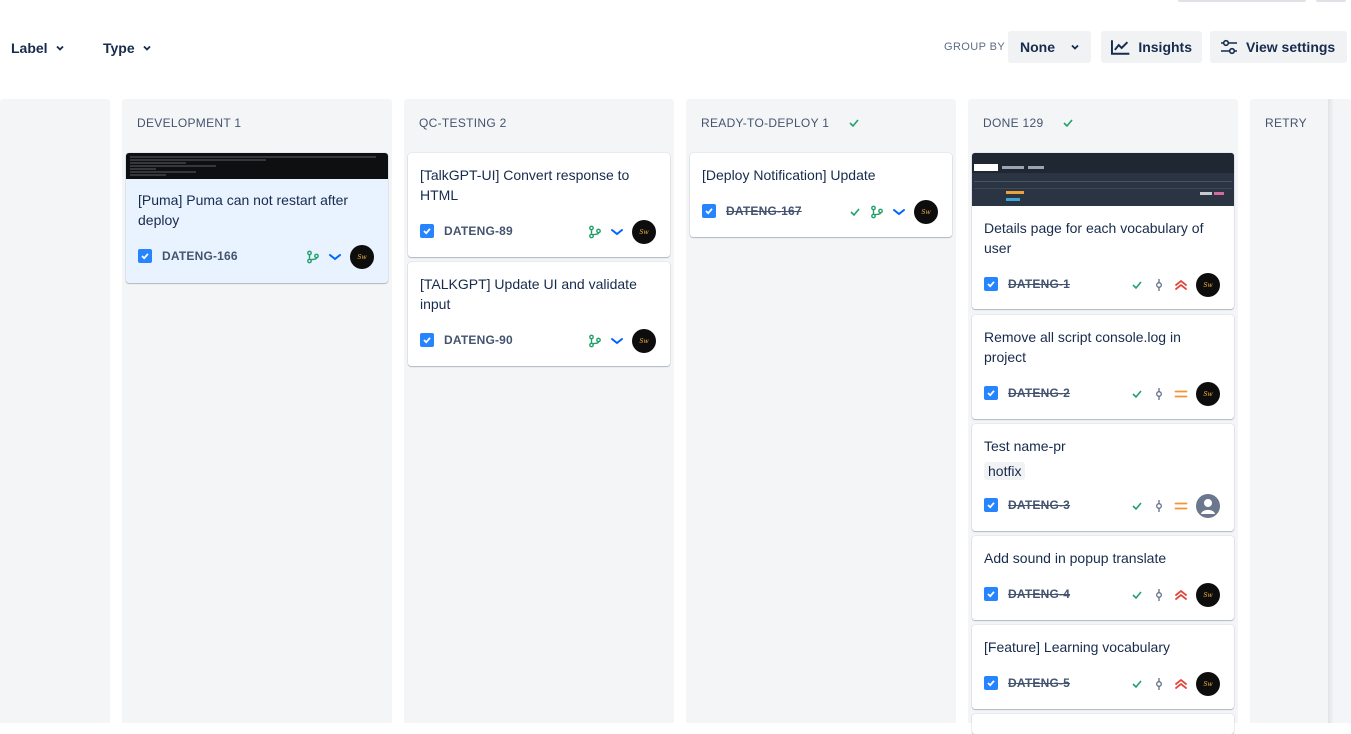 The image size is (1351, 734). Describe the element at coordinates (1103, 578) in the screenshot. I see `issue-card: Add sound in popup translate DATENG-4 Sw` at that location.